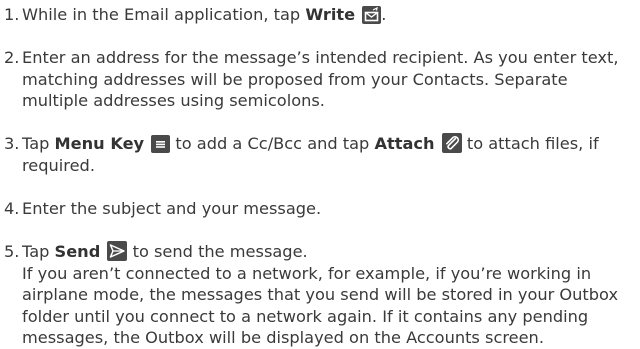 The height and width of the screenshot is (349, 640). I want to click on step-text: Enter the subject and your message., so click(172, 208).